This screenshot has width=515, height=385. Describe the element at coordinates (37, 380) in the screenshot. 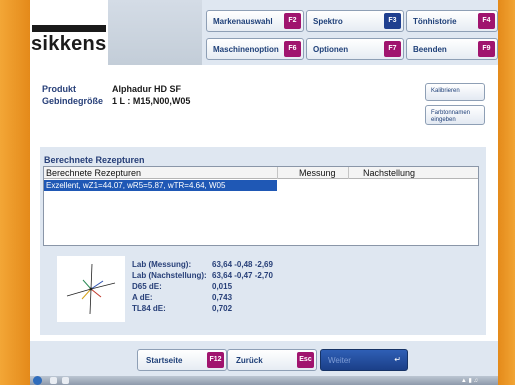

I see `start-button-icon` at that location.